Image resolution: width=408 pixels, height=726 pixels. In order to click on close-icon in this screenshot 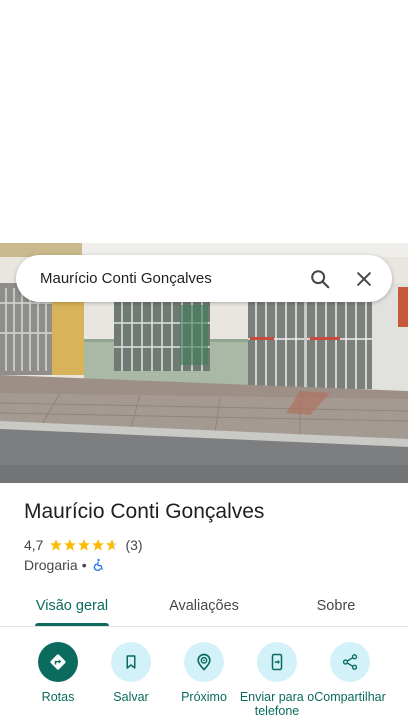, I will do `click(364, 278)`.